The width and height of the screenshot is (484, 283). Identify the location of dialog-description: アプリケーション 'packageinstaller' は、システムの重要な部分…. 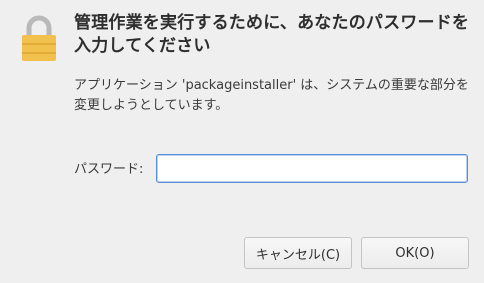
(271, 95).